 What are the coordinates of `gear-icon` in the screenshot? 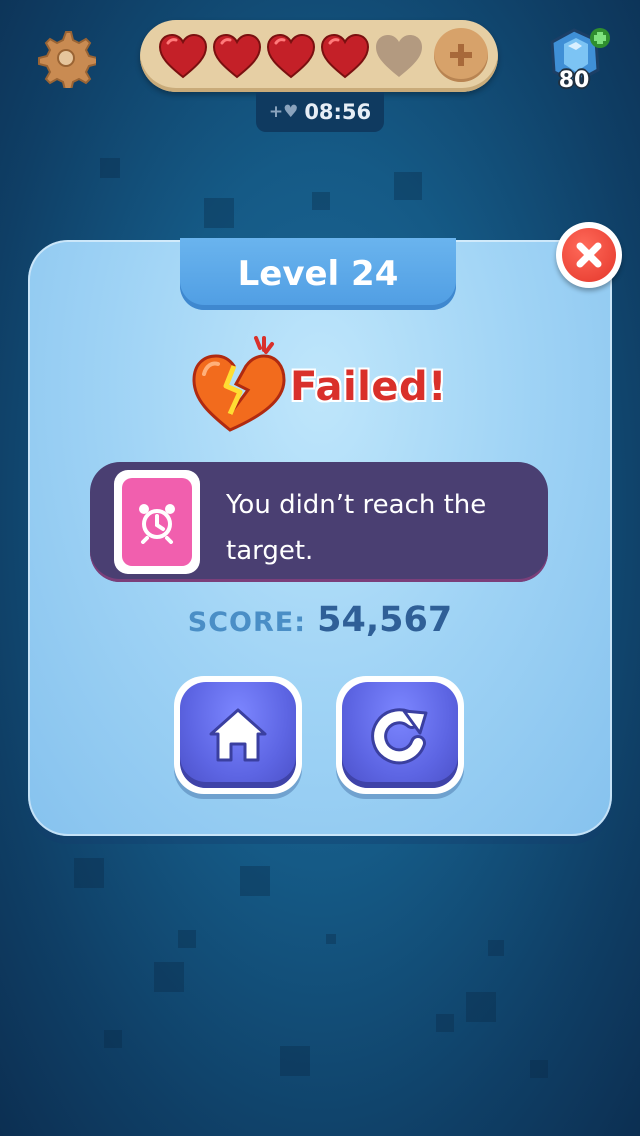 It's located at (68, 61).